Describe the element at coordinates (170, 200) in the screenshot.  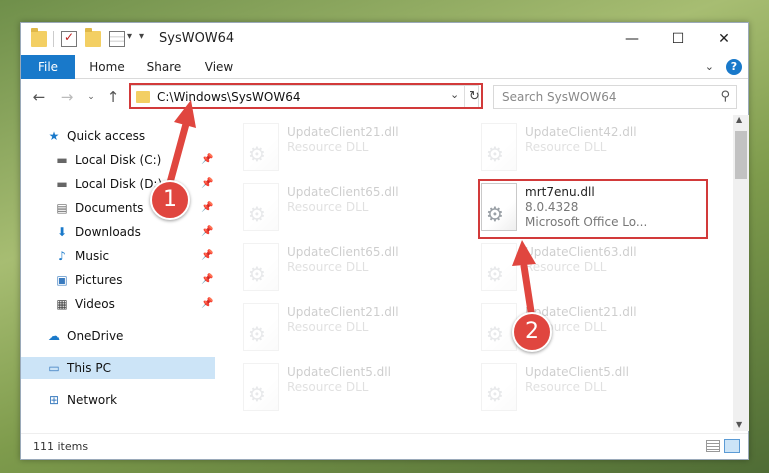
I see `step-callout-1: 1` at that location.